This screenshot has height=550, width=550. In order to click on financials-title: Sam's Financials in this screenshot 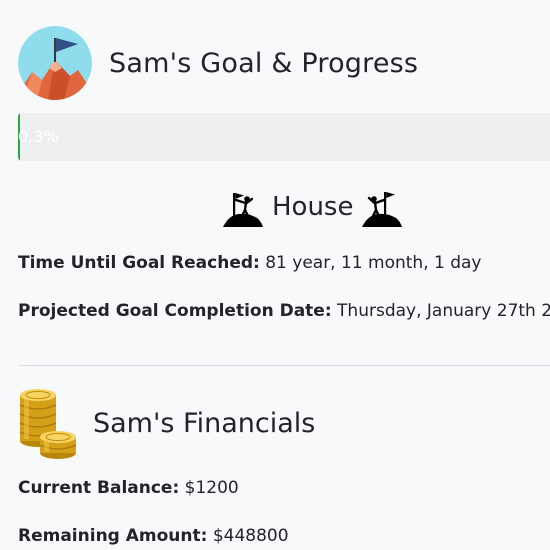, I will do `click(204, 423)`.